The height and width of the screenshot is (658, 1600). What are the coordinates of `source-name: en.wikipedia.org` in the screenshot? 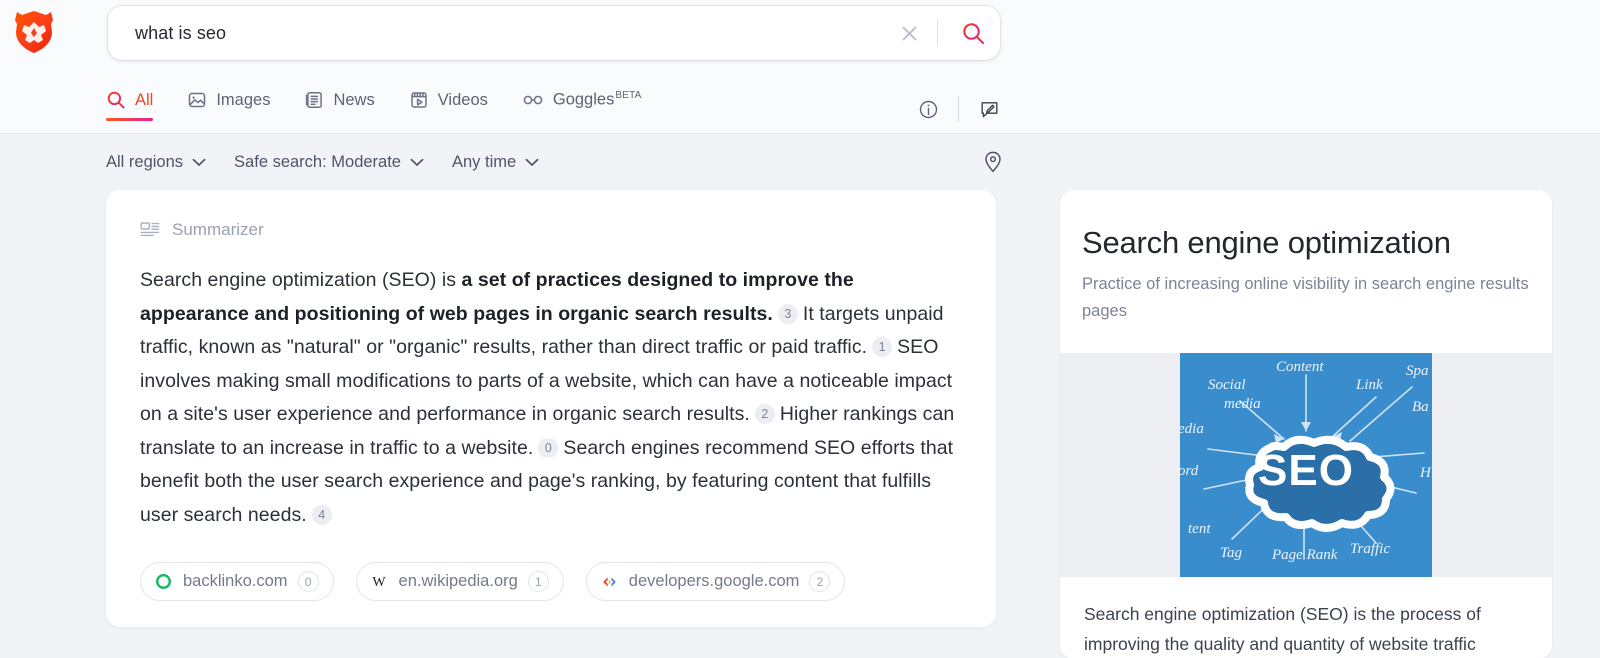 It's located at (458, 581).